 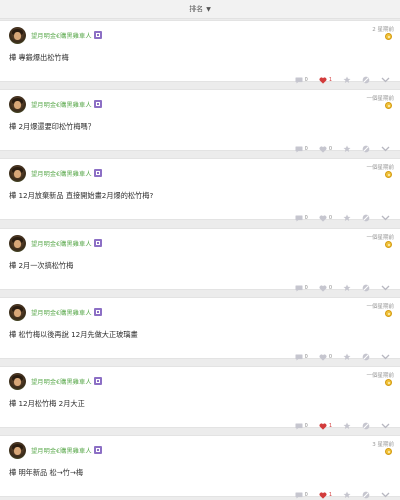 I want to click on chevron-down-icon: ▼, so click(x=208, y=9).